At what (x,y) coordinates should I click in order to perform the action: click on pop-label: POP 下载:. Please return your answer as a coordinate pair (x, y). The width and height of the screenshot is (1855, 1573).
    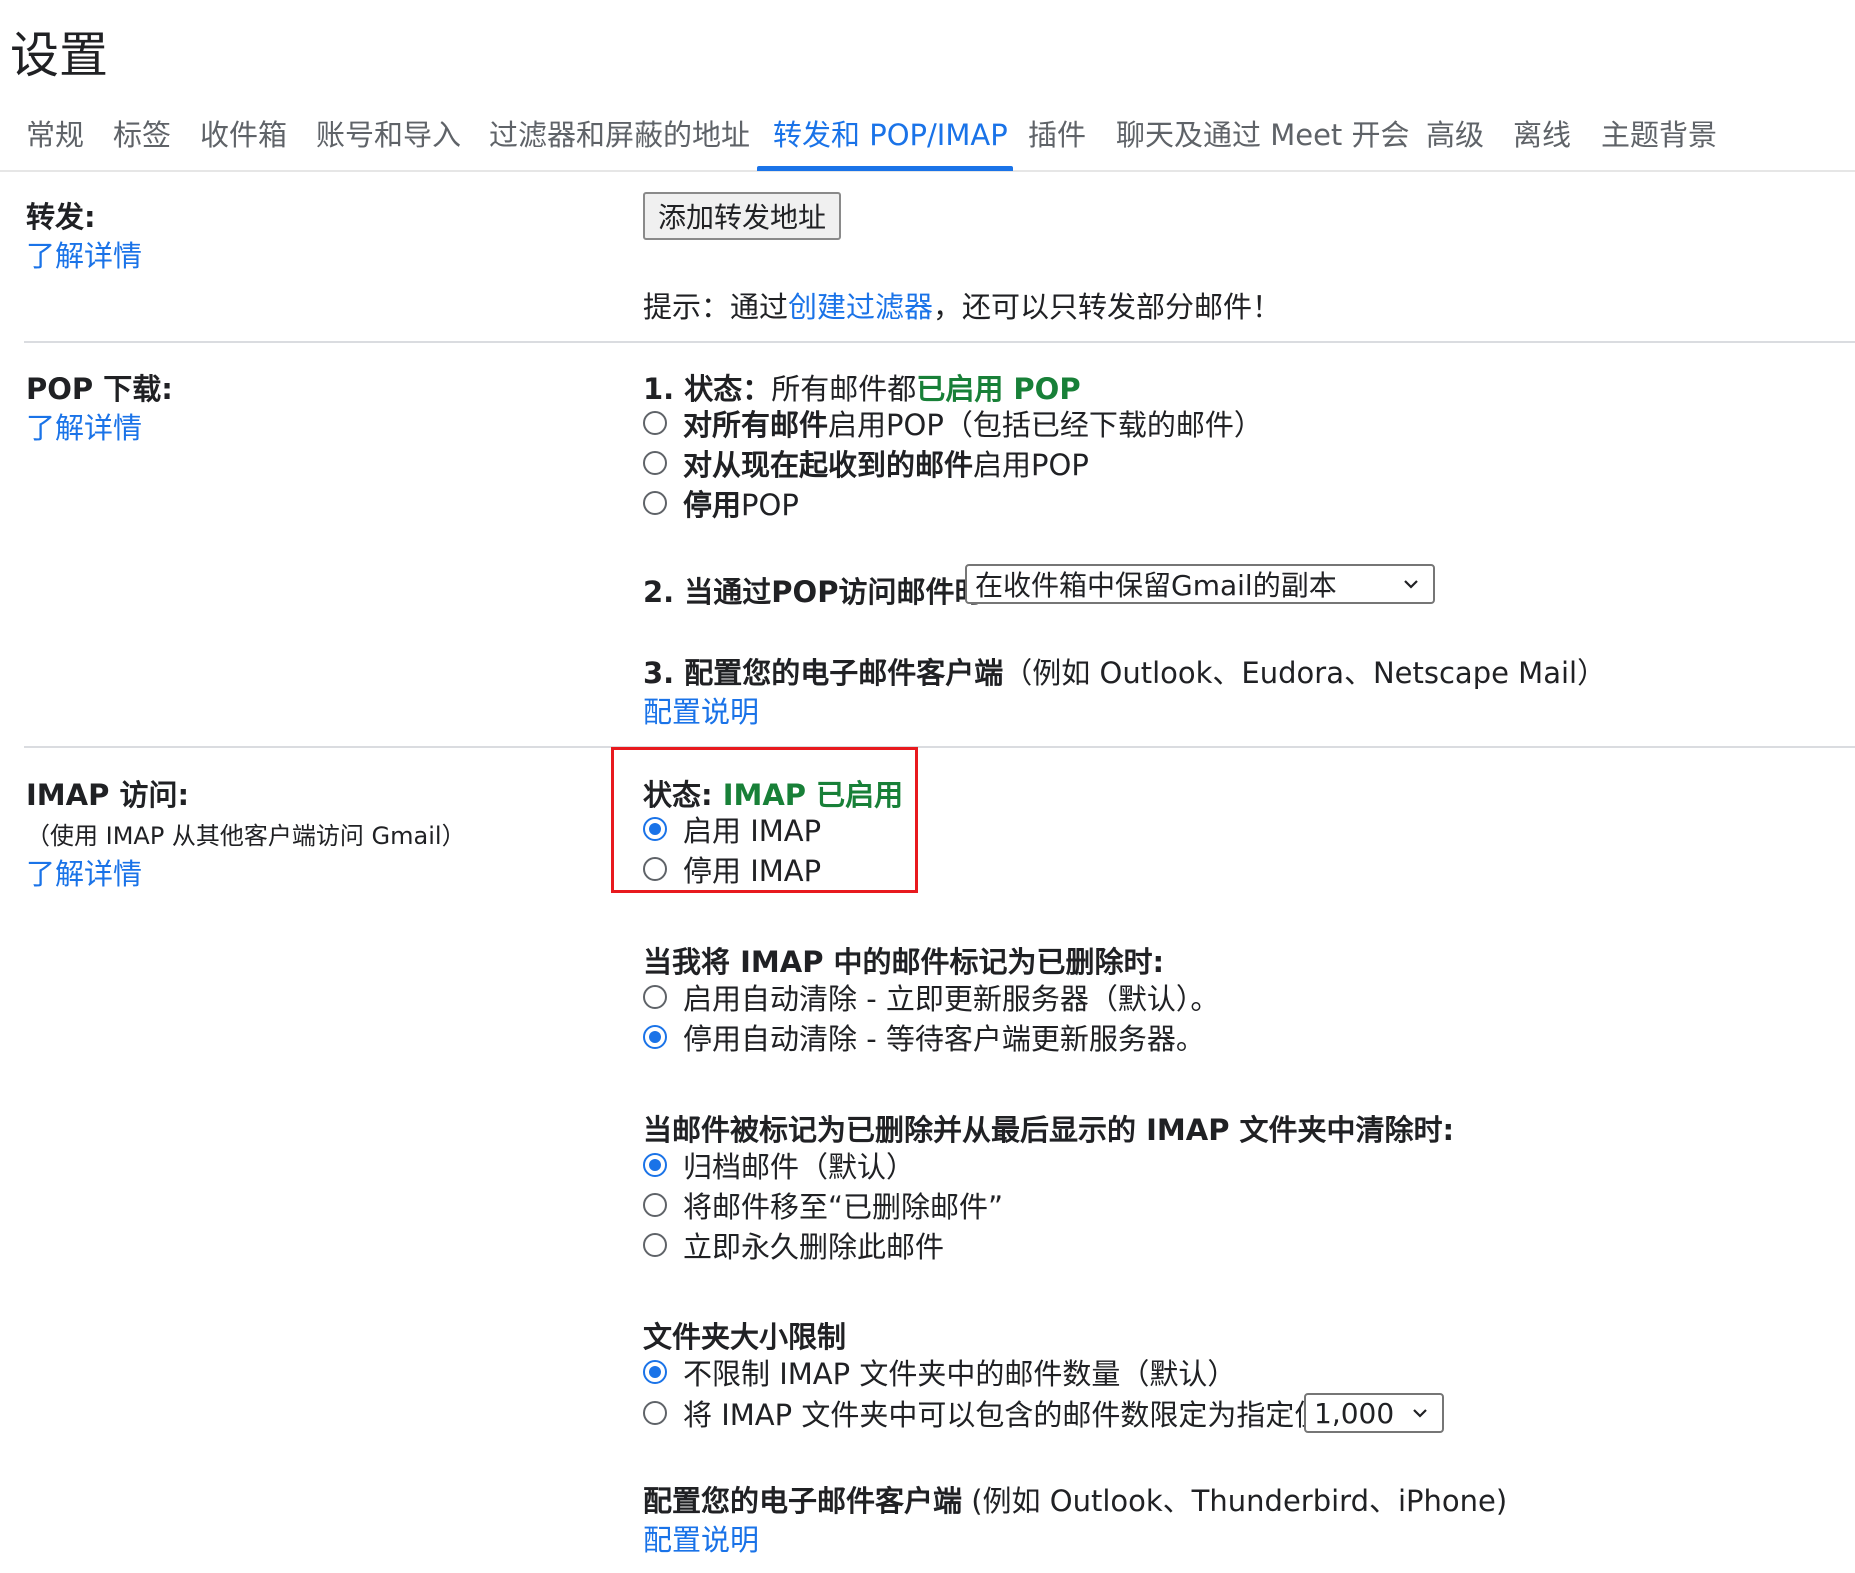
    Looking at the image, I should click on (99, 389).